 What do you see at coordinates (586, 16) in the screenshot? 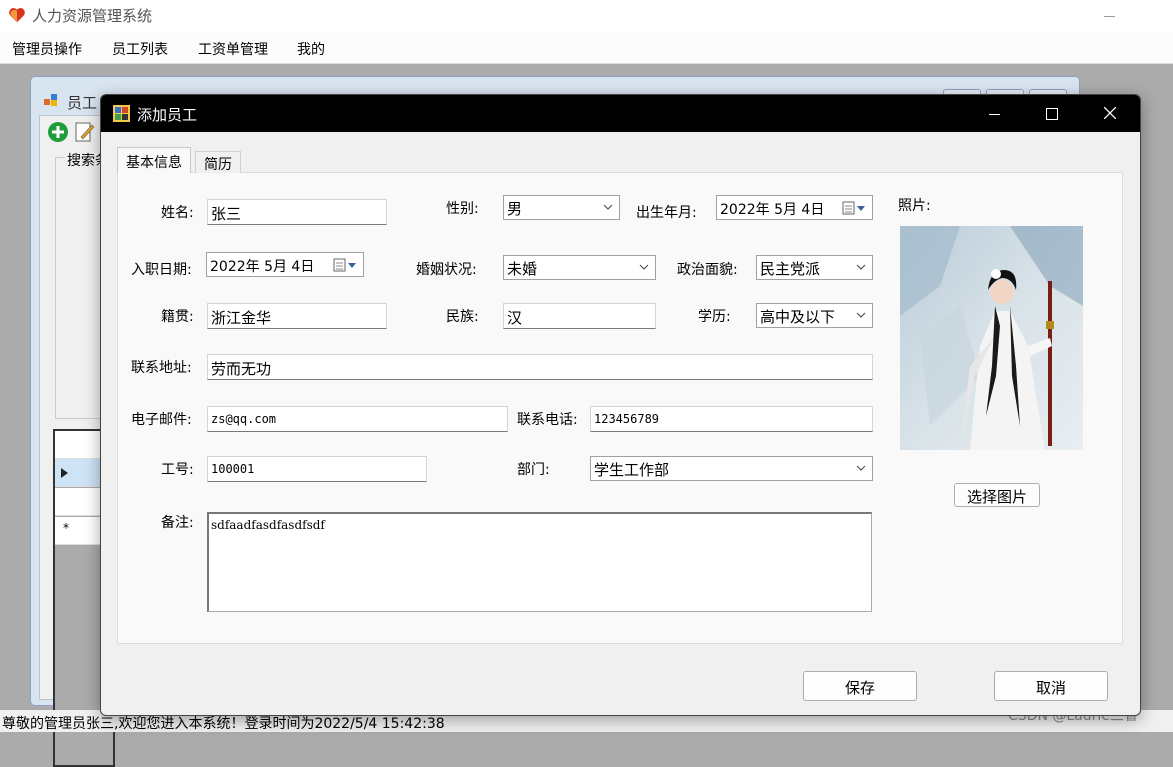
I see `main-titlebar: 人力资源管理系统` at bounding box center [586, 16].